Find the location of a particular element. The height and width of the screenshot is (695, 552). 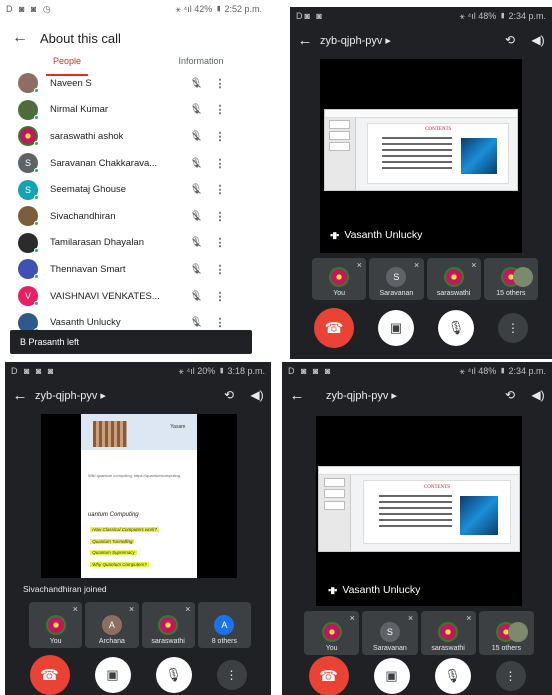

doc-highlight: Why Quantum Computers? is located at coordinates (119, 564).